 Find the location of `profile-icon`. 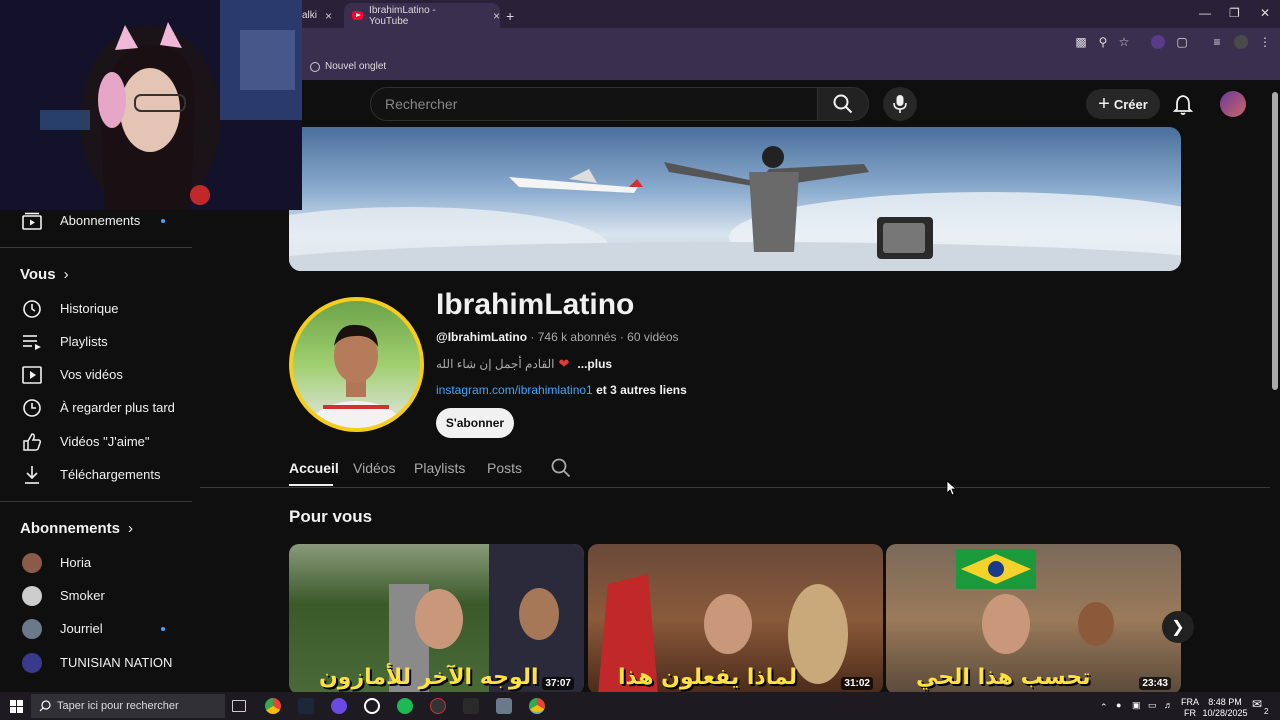

profile-icon is located at coordinates (1241, 42).